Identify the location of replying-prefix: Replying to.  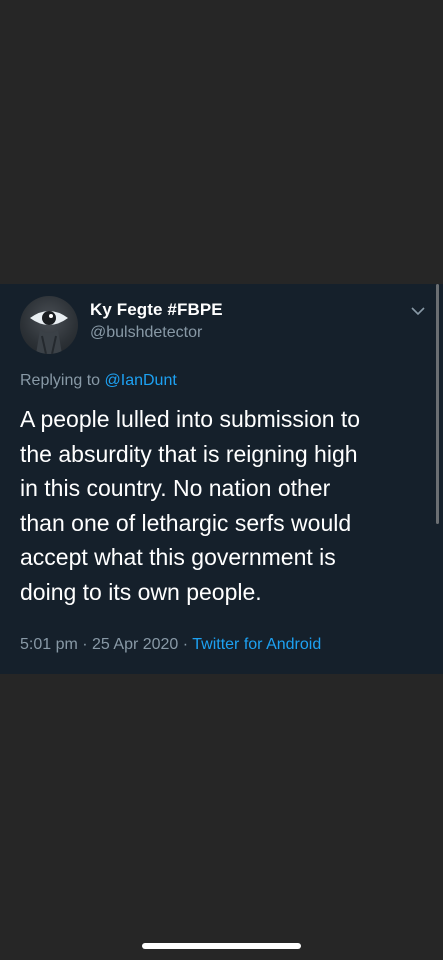
(62, 380).